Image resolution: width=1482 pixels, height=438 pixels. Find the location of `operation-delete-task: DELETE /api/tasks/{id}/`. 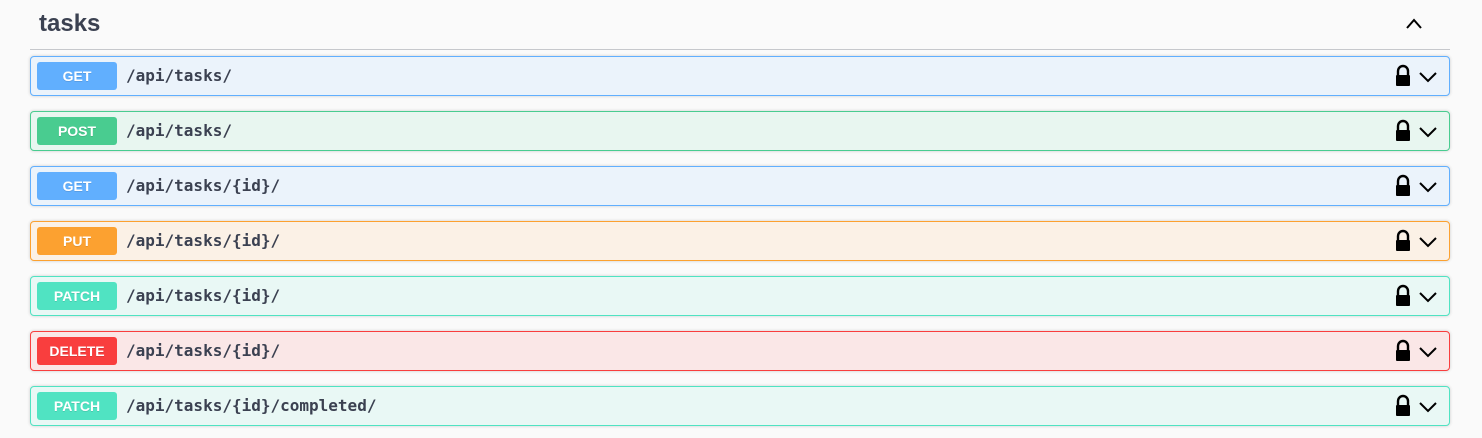

operation-delete-task: DELETE /api/tasks/{id}/ is located at coordinates (740, 351).